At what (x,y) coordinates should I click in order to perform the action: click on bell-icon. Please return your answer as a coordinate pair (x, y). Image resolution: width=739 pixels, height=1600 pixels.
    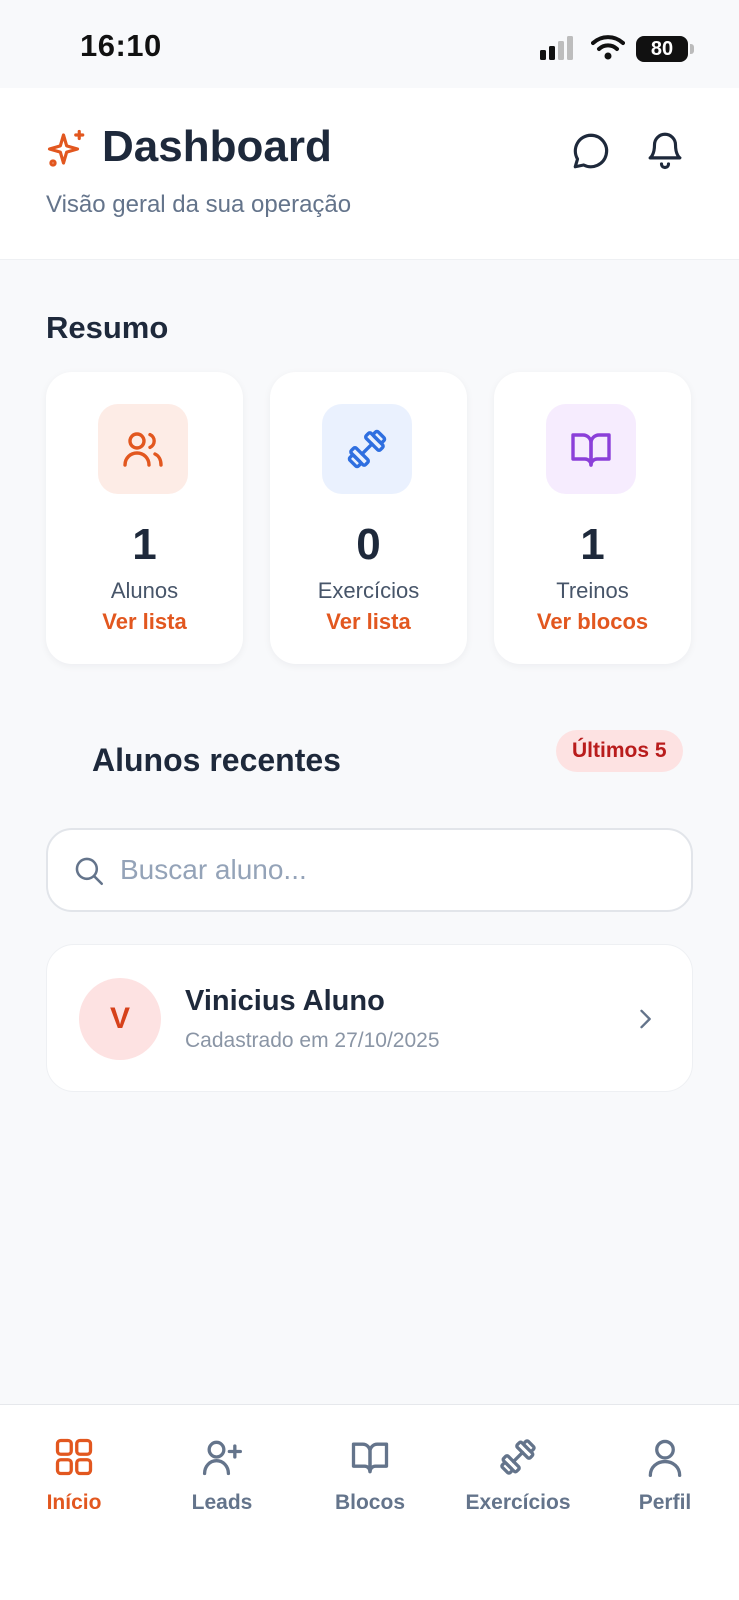
    Looking at the image, I should click on (665, 150).